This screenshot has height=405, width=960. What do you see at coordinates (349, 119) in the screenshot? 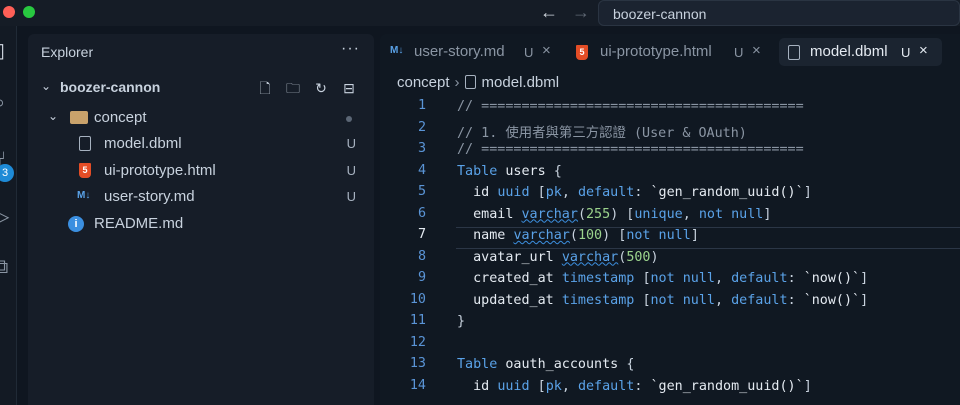
I see `modified-dot-icon` at bounding box center [349, 119].